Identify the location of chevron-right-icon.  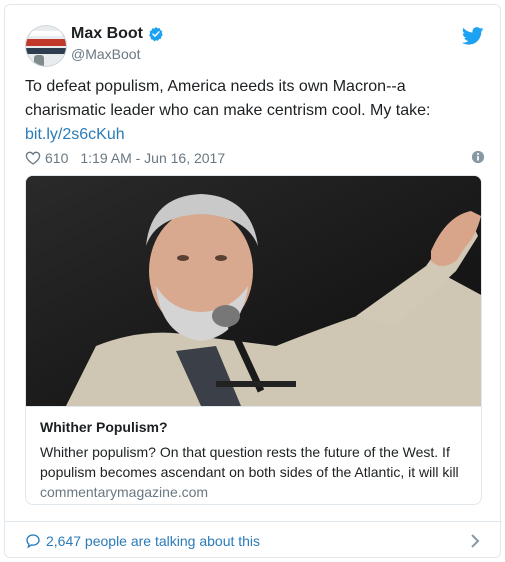
(475, 541).